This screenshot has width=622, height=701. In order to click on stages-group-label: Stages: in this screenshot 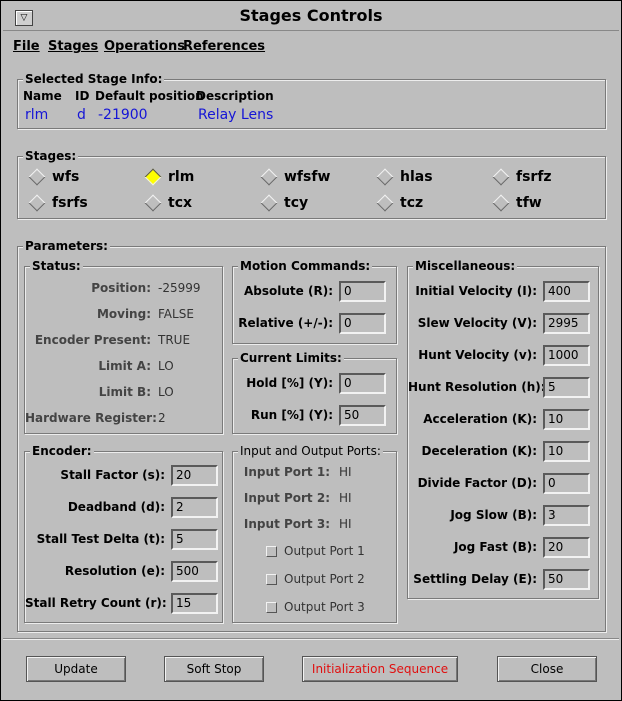, I will do `click(51, 156)`.